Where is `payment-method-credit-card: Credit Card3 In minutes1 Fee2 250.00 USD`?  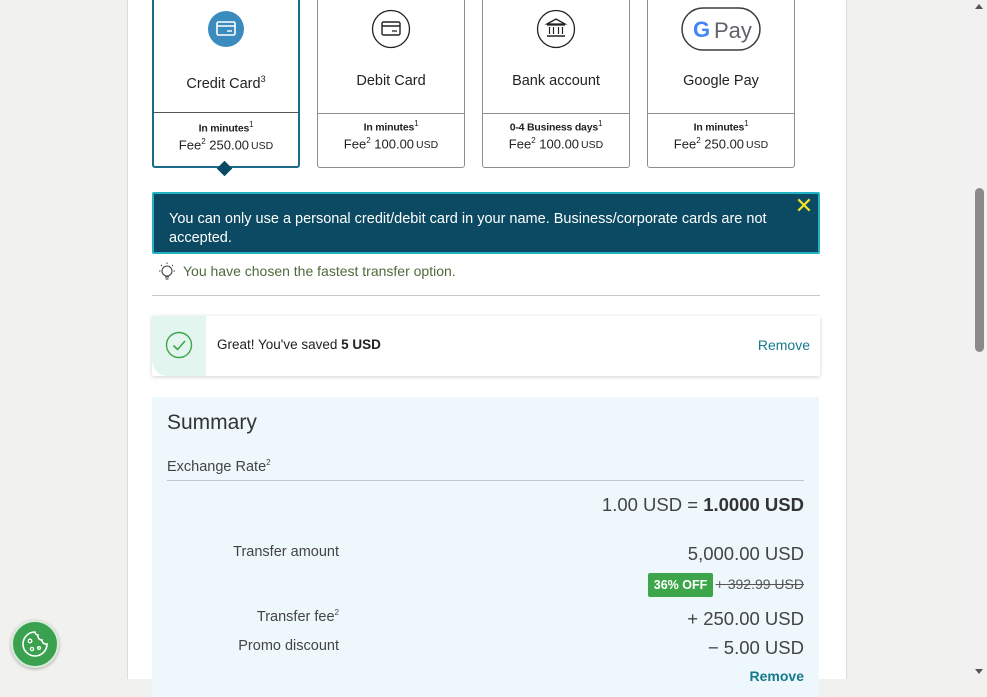
payment-method-credit-card: Credit Card3 In minutes1 Fee2 250.00 USD is located at coordinates (226, 84).